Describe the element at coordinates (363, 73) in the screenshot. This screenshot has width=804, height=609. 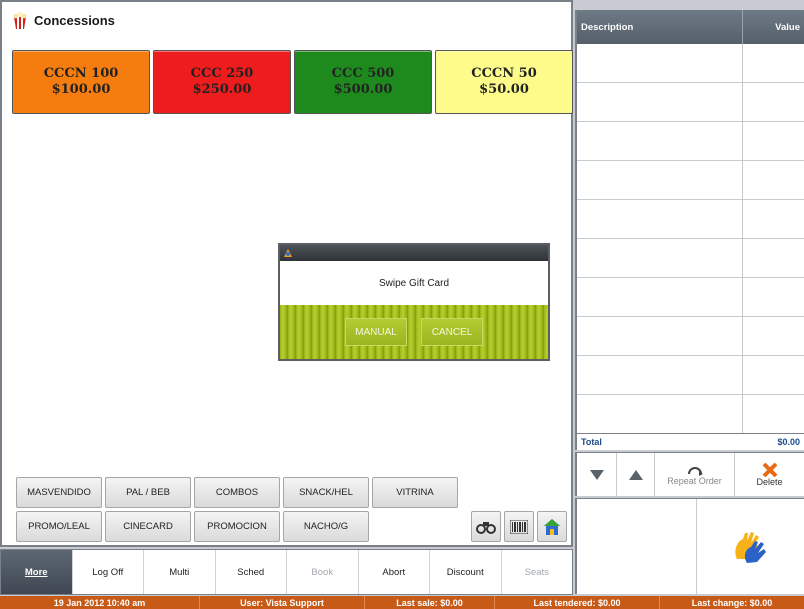
I see `item-name: CCC 500` at that location.